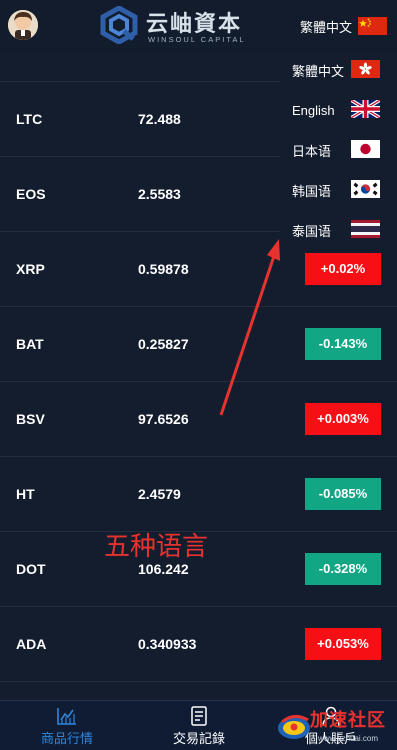  What do you see at coordinates (313, 110) in the screenshot?
I see `language-option-label: English` at bounding box center [313, 110].